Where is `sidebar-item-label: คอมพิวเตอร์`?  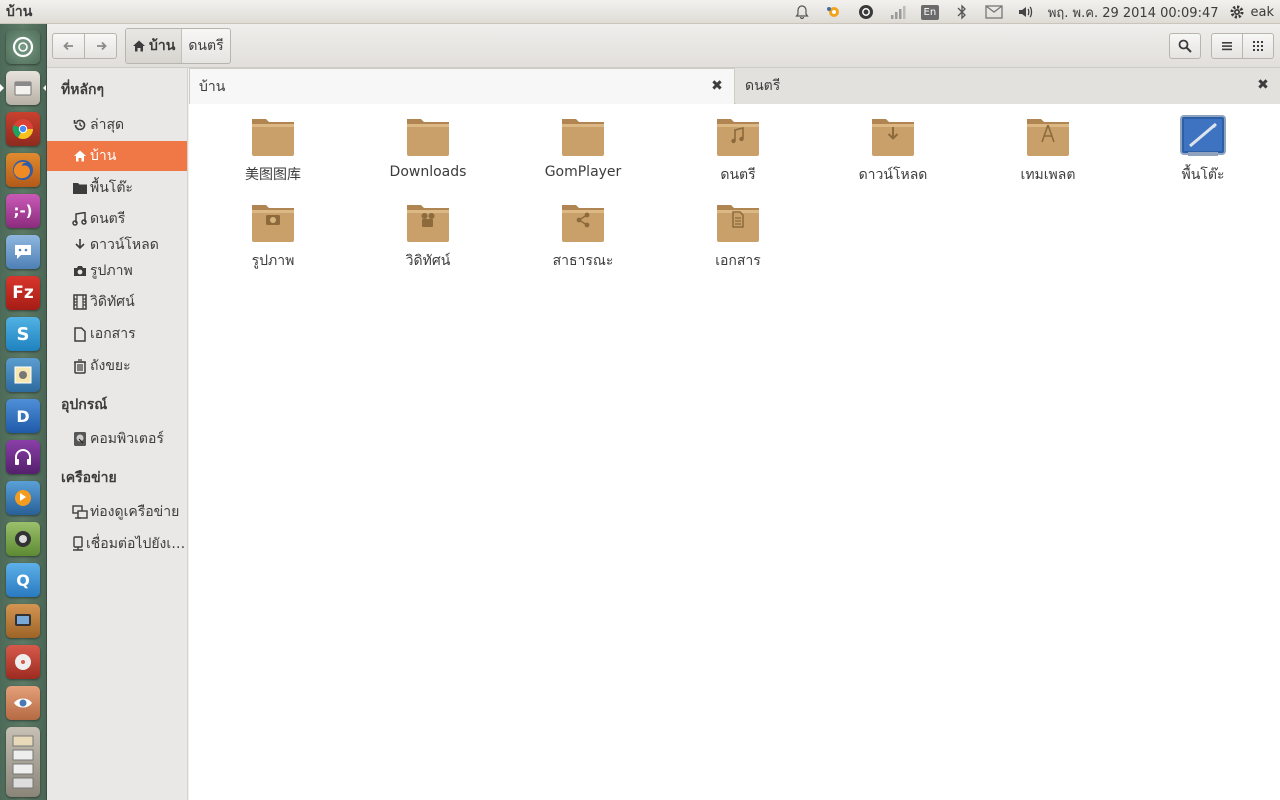
sidebar-item-label: คอมพิวเตอร์ is located at coordinates (127, 439).